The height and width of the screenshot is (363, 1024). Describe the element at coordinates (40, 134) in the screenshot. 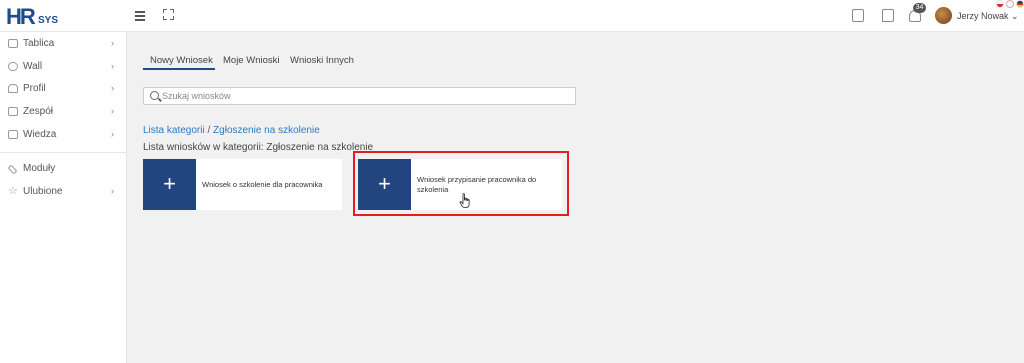

I see `sidebar-item-label: Wiedza` at that location.